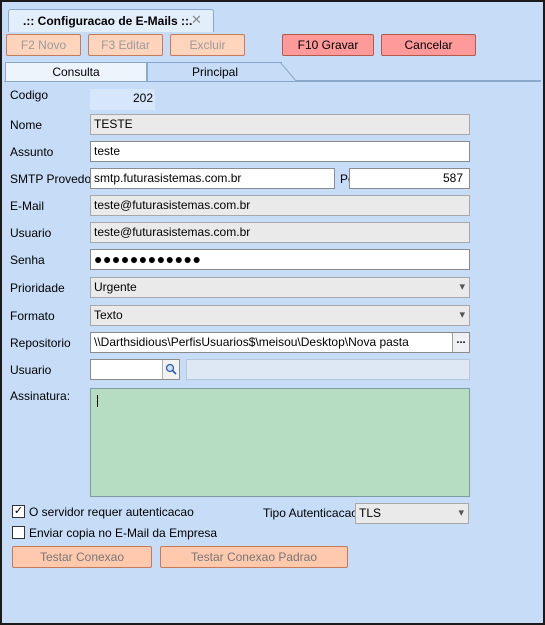 The width and height of the screenshot is (545, 625). What do you see at coordinates (280, 232) in the screenshot?
I see `usuario-field: teste@futurasistemas.com.br` at bounding box center [280, 232].